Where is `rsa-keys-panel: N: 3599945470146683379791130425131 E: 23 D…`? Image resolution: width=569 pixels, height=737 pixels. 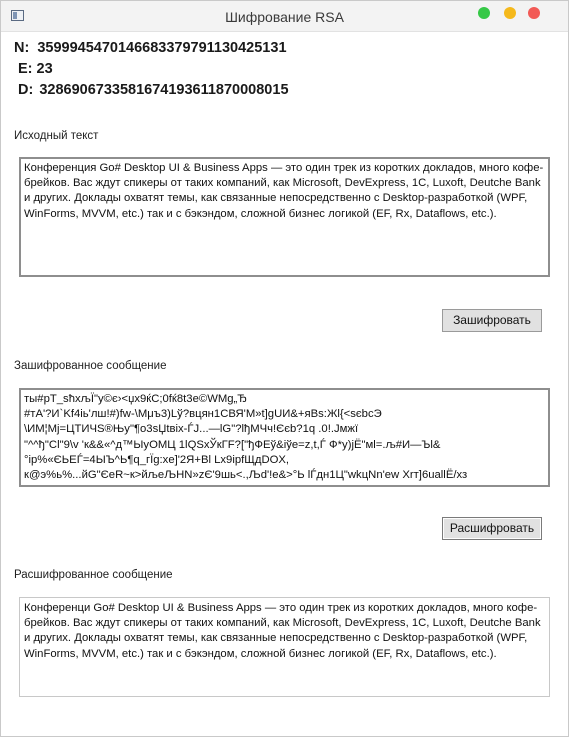 rsa-keys-panel: N: 3599945470146683379791130425131 E: 23 D… is located at coordinates (151, 69).